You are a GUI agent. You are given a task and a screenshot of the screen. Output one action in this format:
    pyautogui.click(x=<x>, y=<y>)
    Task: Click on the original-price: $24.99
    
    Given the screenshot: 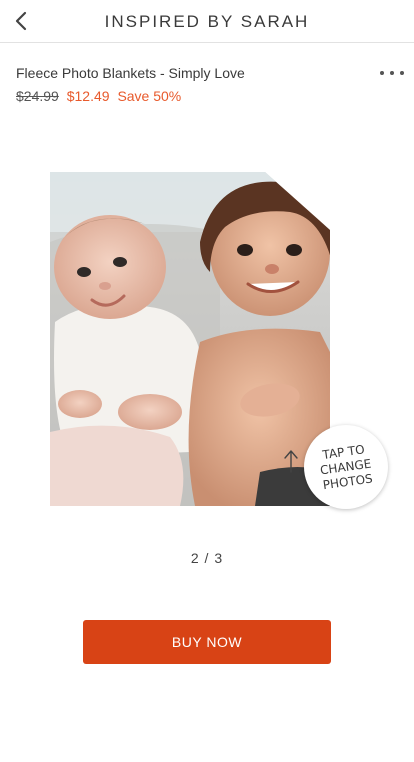 What is the action you would take?
    pyautogui.click(x=37, y=96)
    